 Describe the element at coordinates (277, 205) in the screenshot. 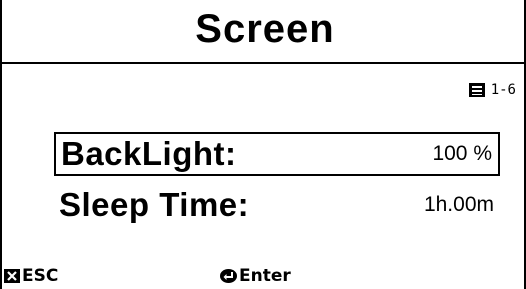

I see `menu-item-sleep-time: Sleep Time: 1h.00m` at that location.